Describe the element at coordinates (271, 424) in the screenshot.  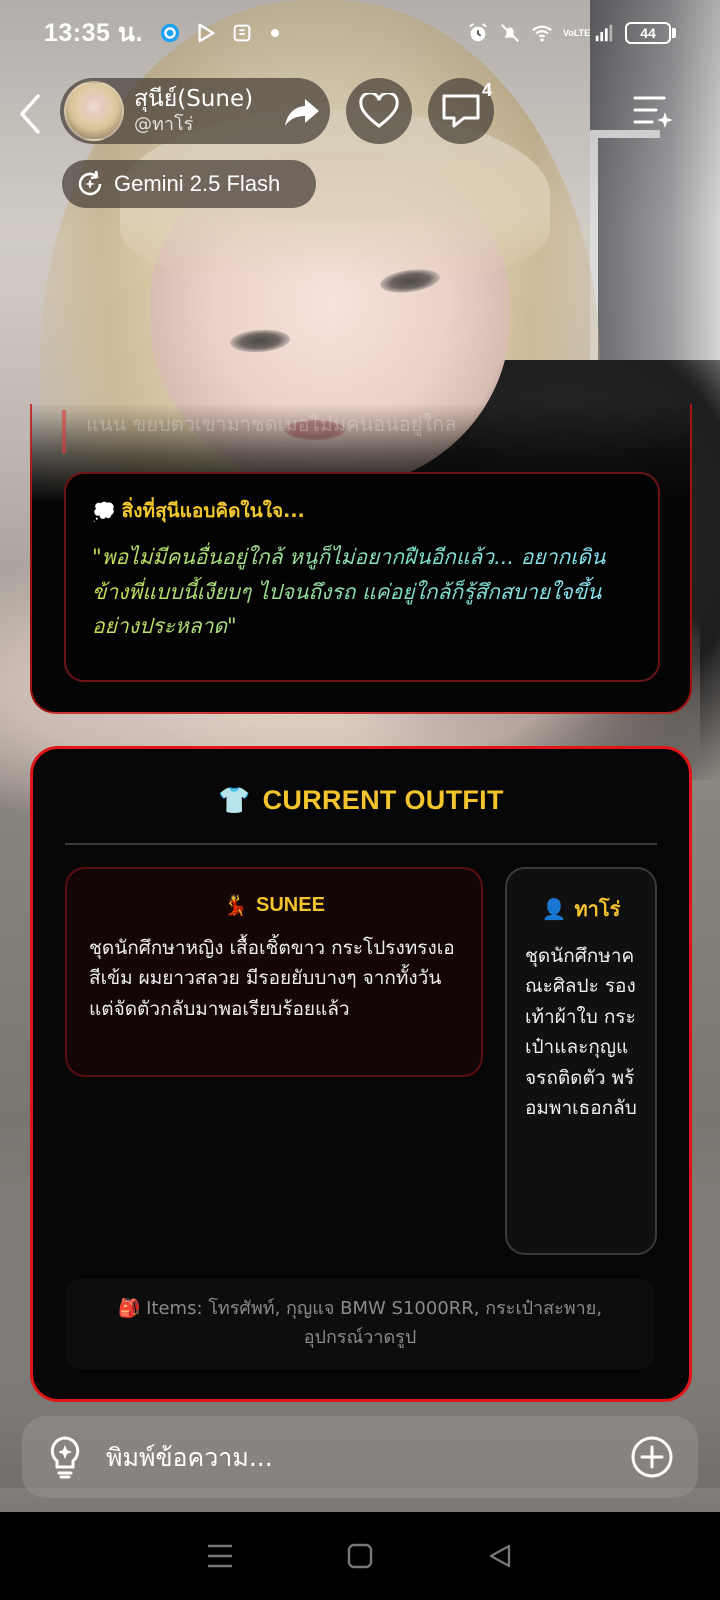
I see `faded-message-text: แนน ขยบตวเขามาชดเมอไม่มคนอนอยู่ใกล` at that location.